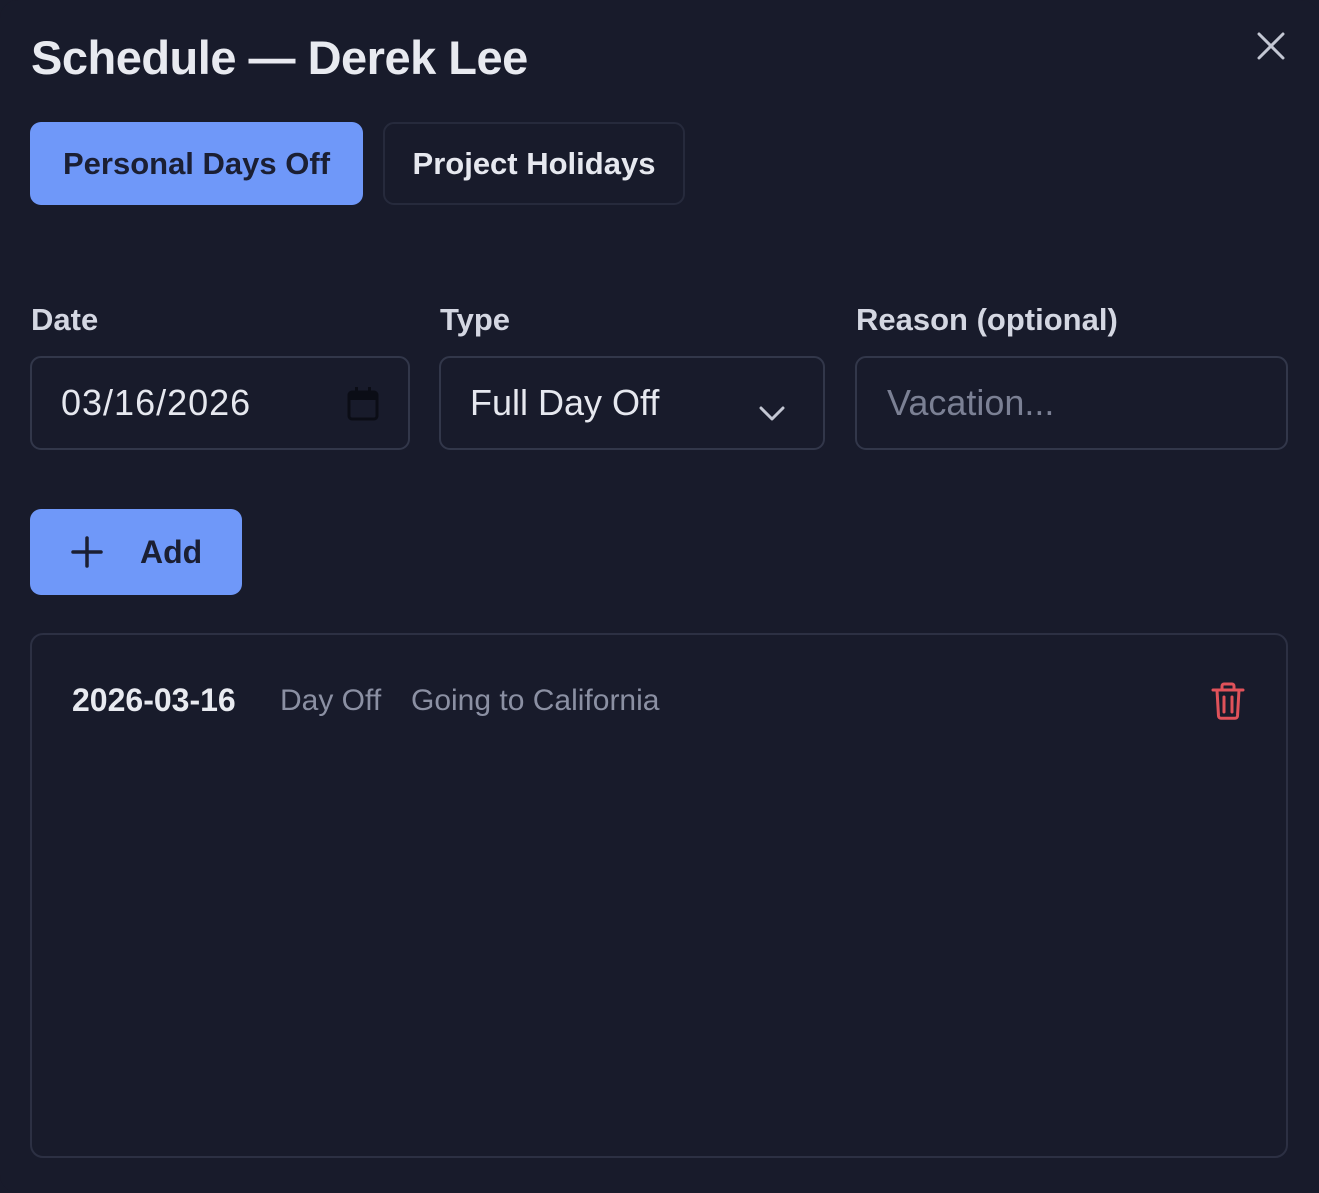 The height and width of the screenshot is (1193, 1319). I want to click on reason-field, so click(1071, 403).